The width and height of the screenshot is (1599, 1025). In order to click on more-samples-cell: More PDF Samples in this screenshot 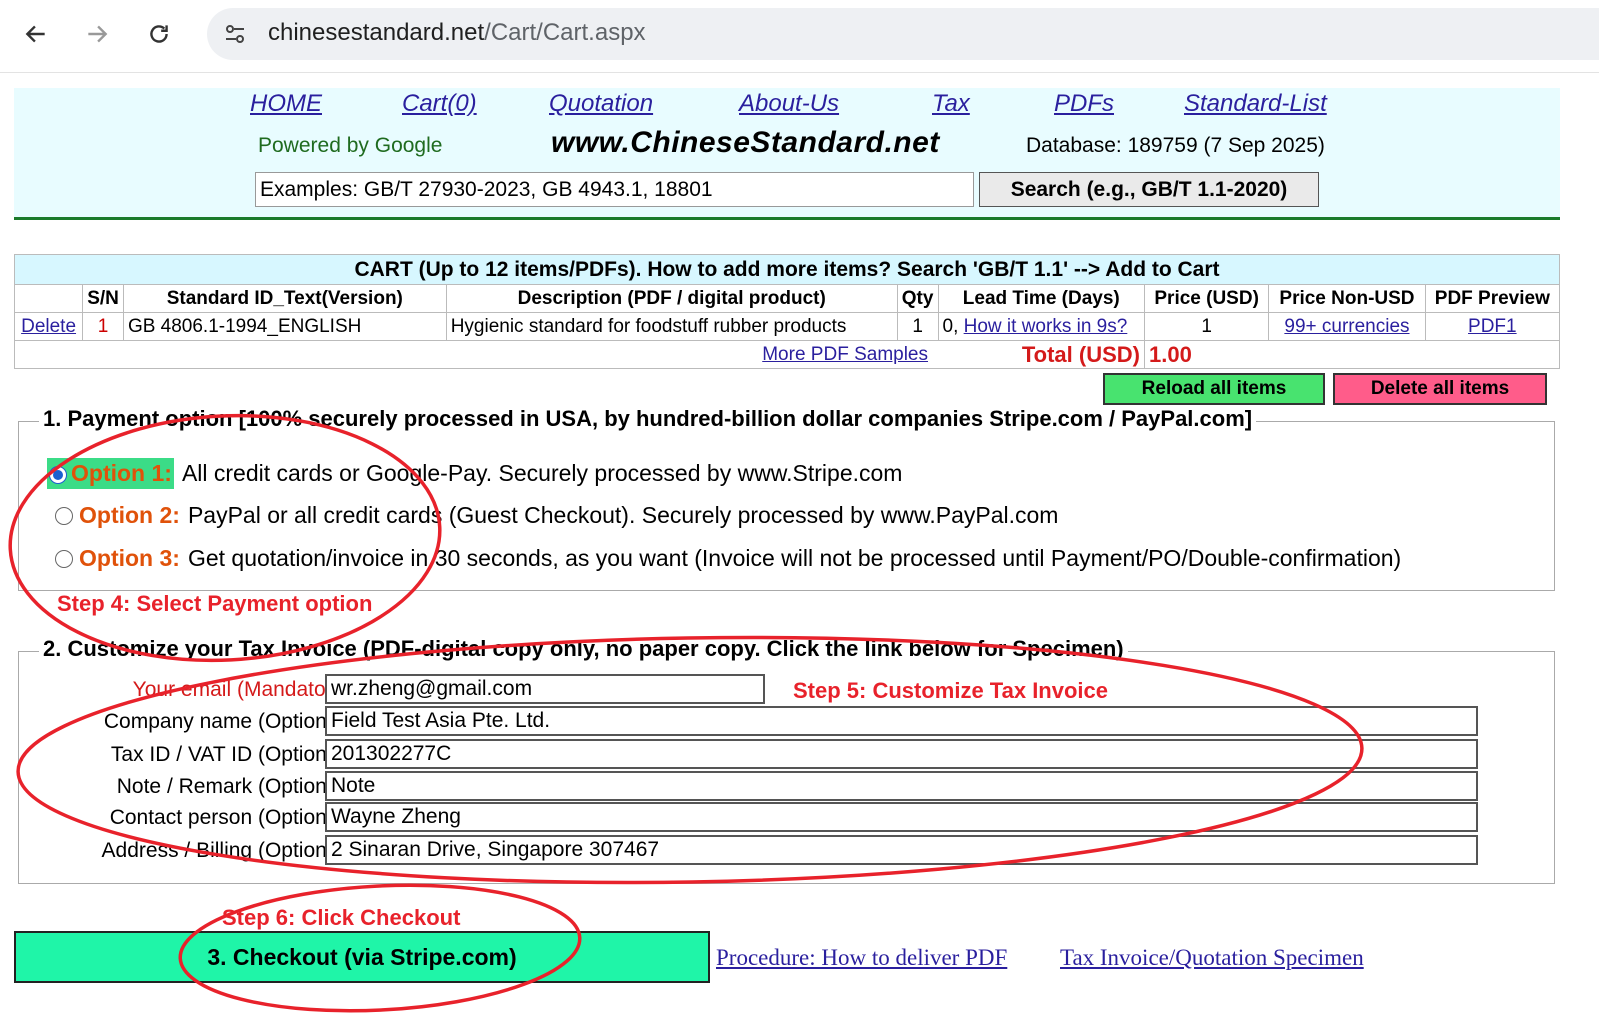, I will do `click(476, 354)`.